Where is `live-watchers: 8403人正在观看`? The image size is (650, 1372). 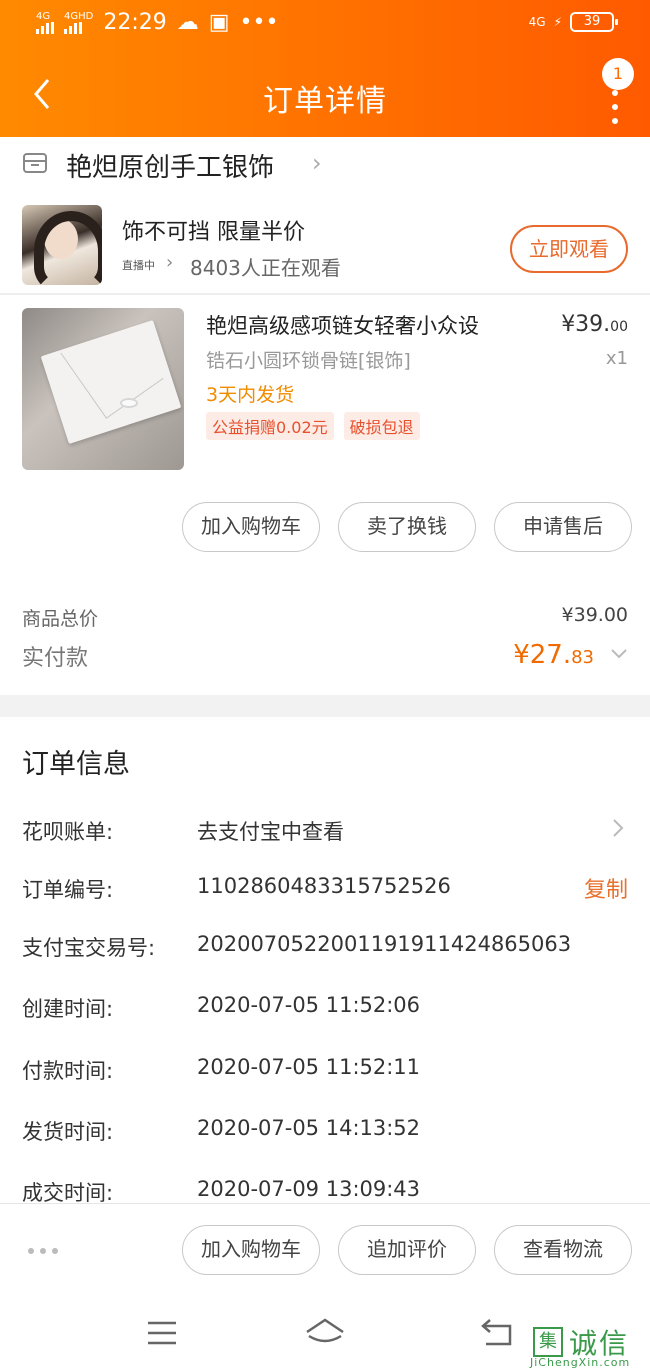 live-watchers: 8403人正在观看 is located at coordinates (265, 268).